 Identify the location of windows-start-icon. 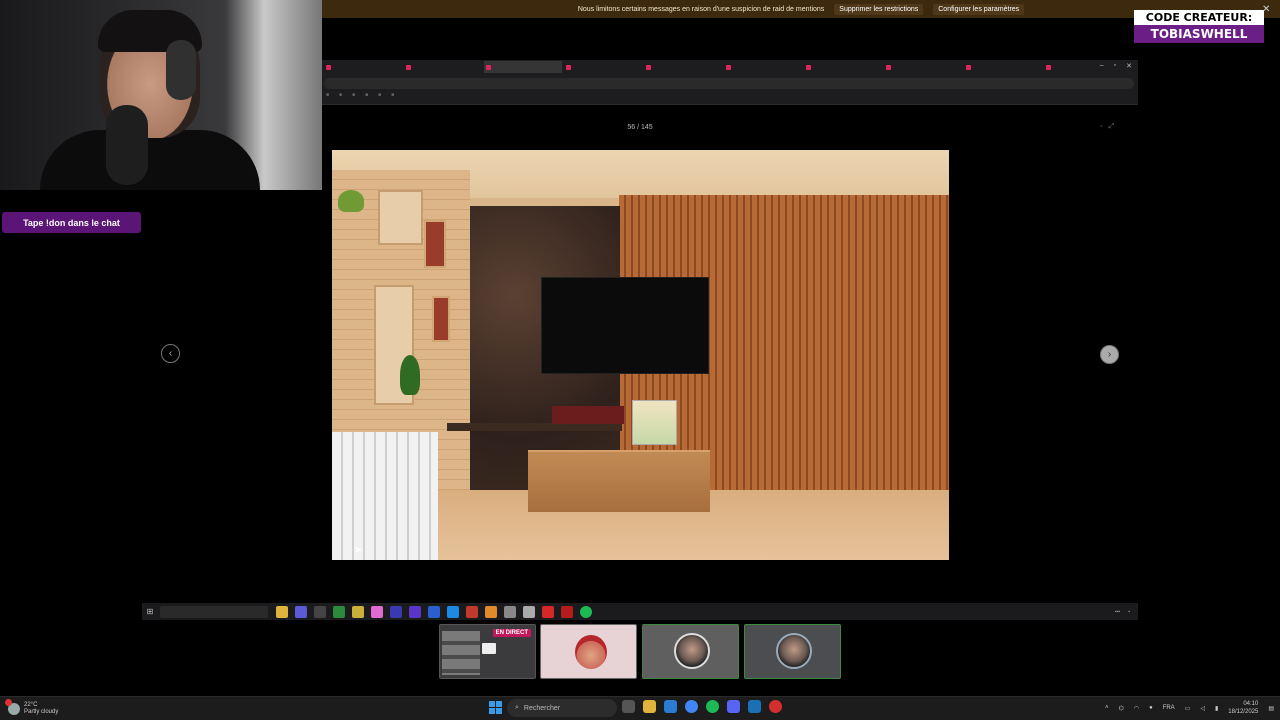
(495, 707).